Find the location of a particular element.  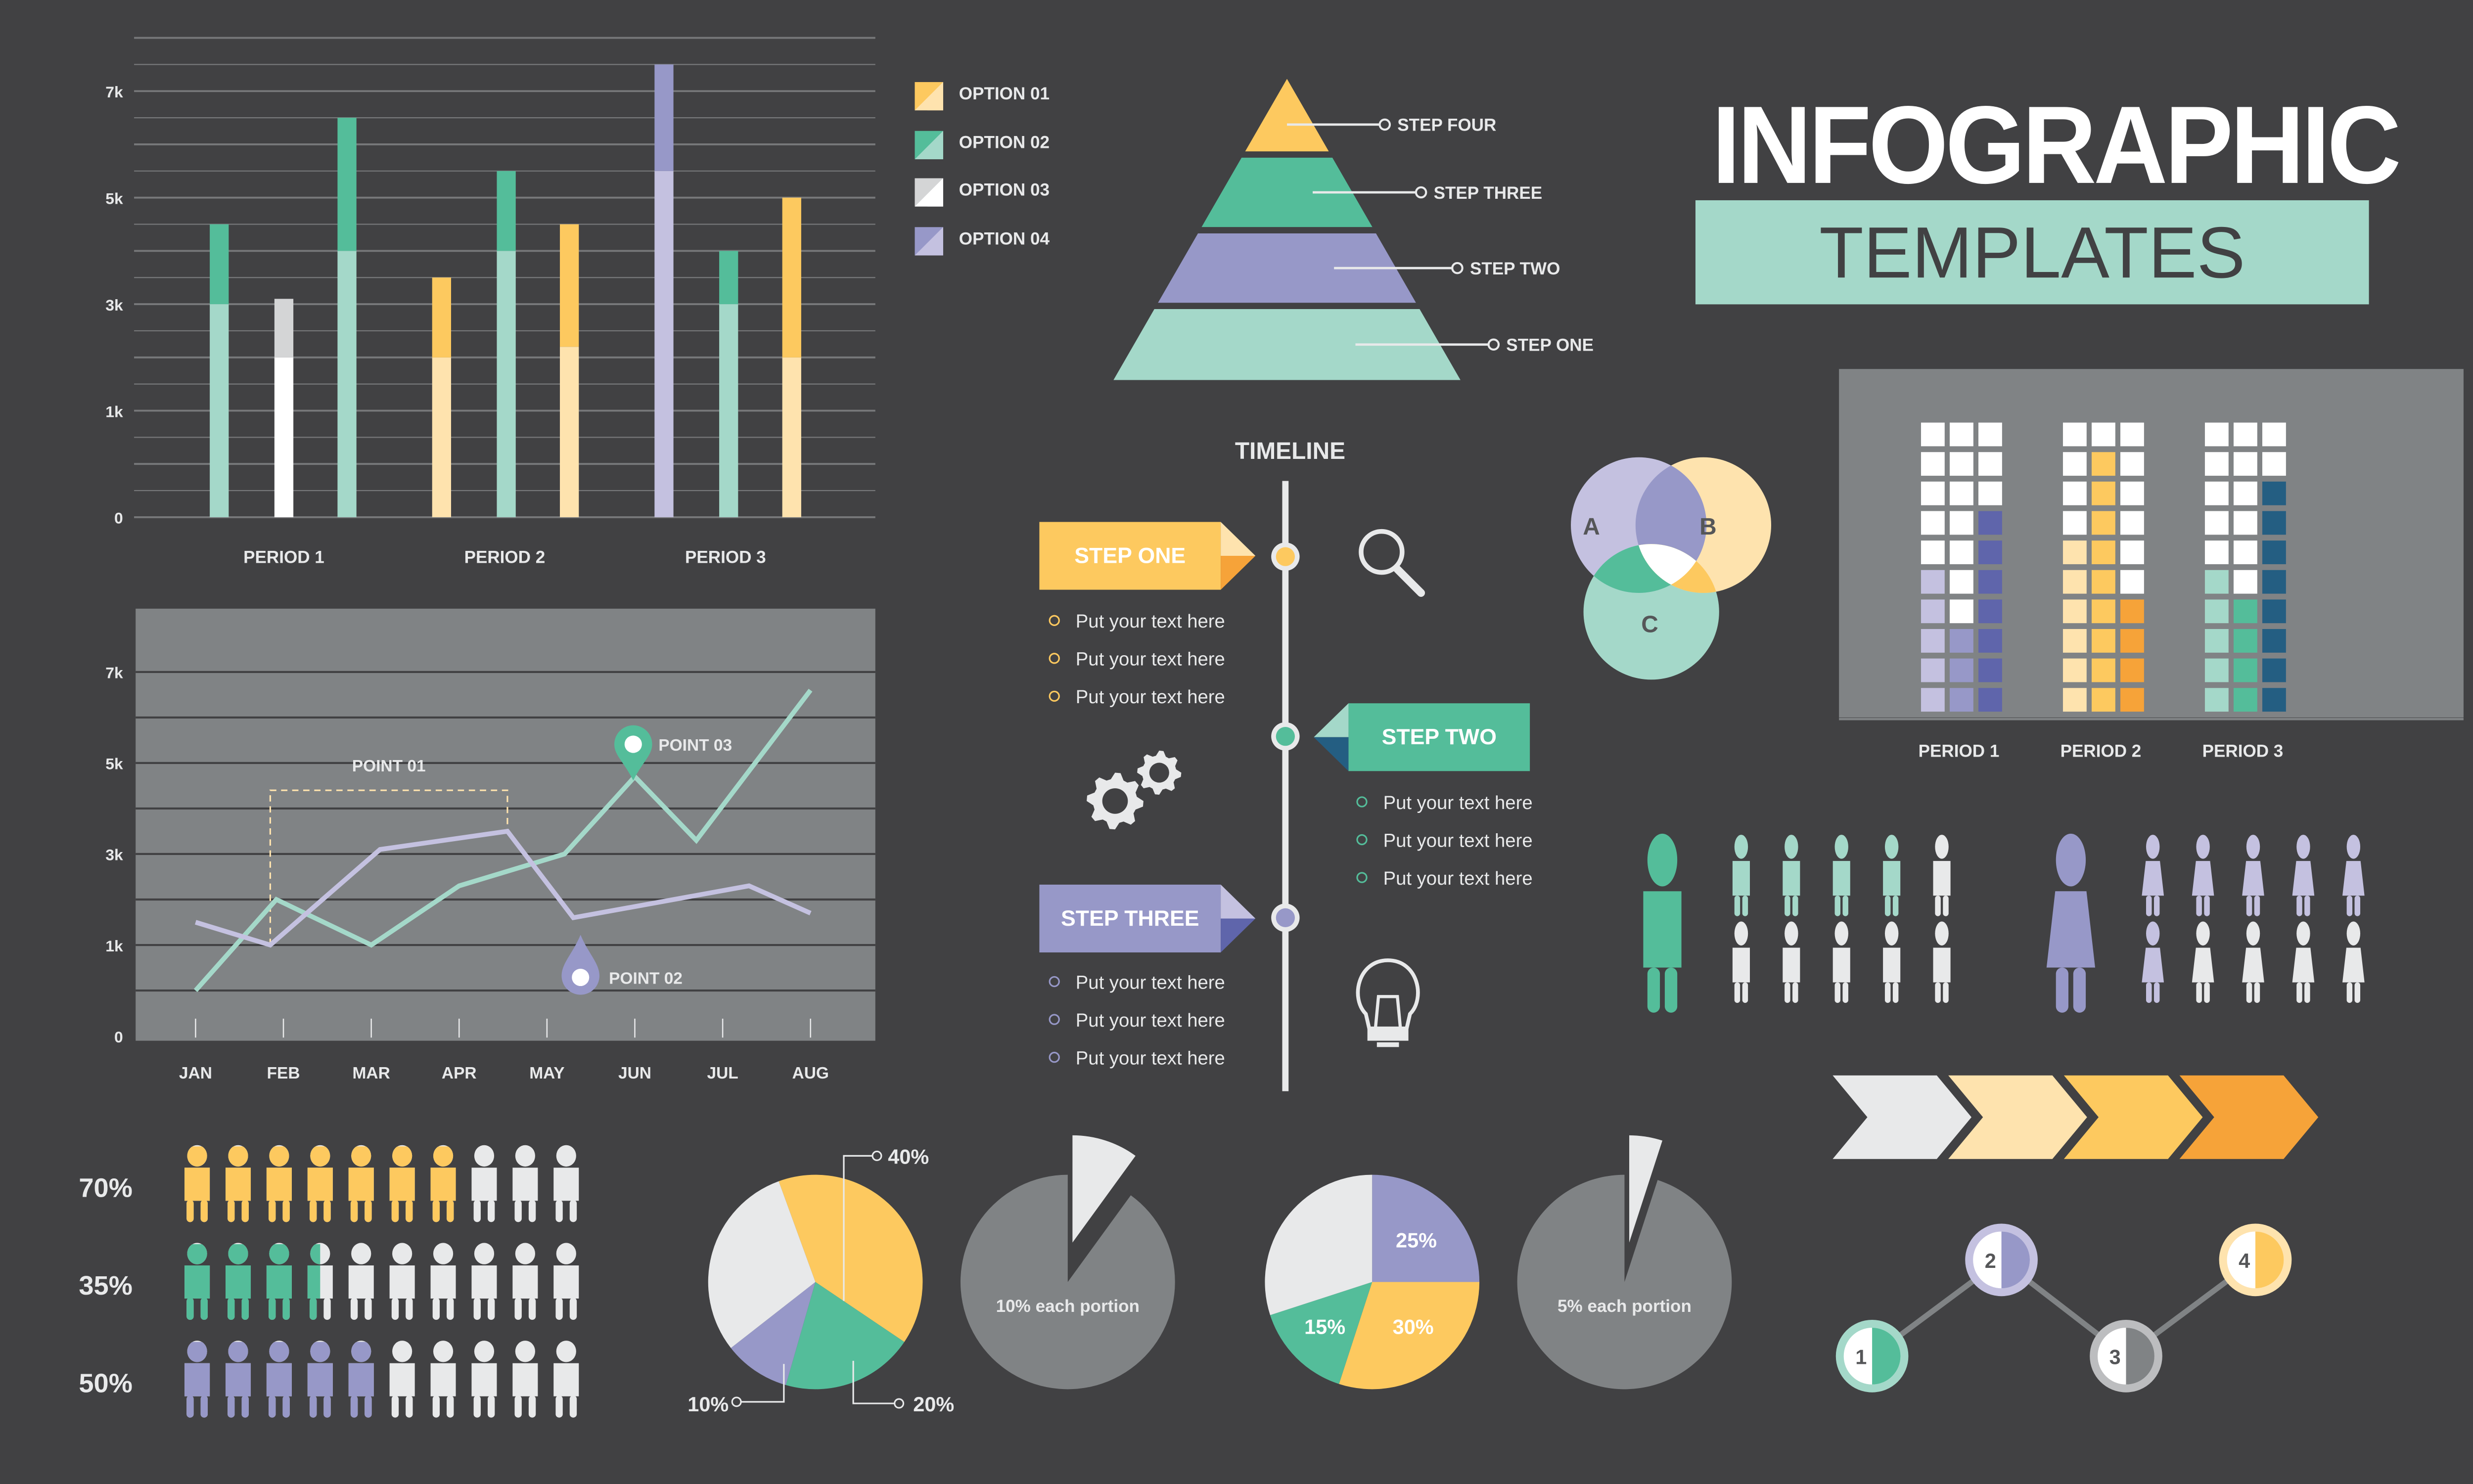

point-01-label: POINT 01 is located at coordinates (389, 766).